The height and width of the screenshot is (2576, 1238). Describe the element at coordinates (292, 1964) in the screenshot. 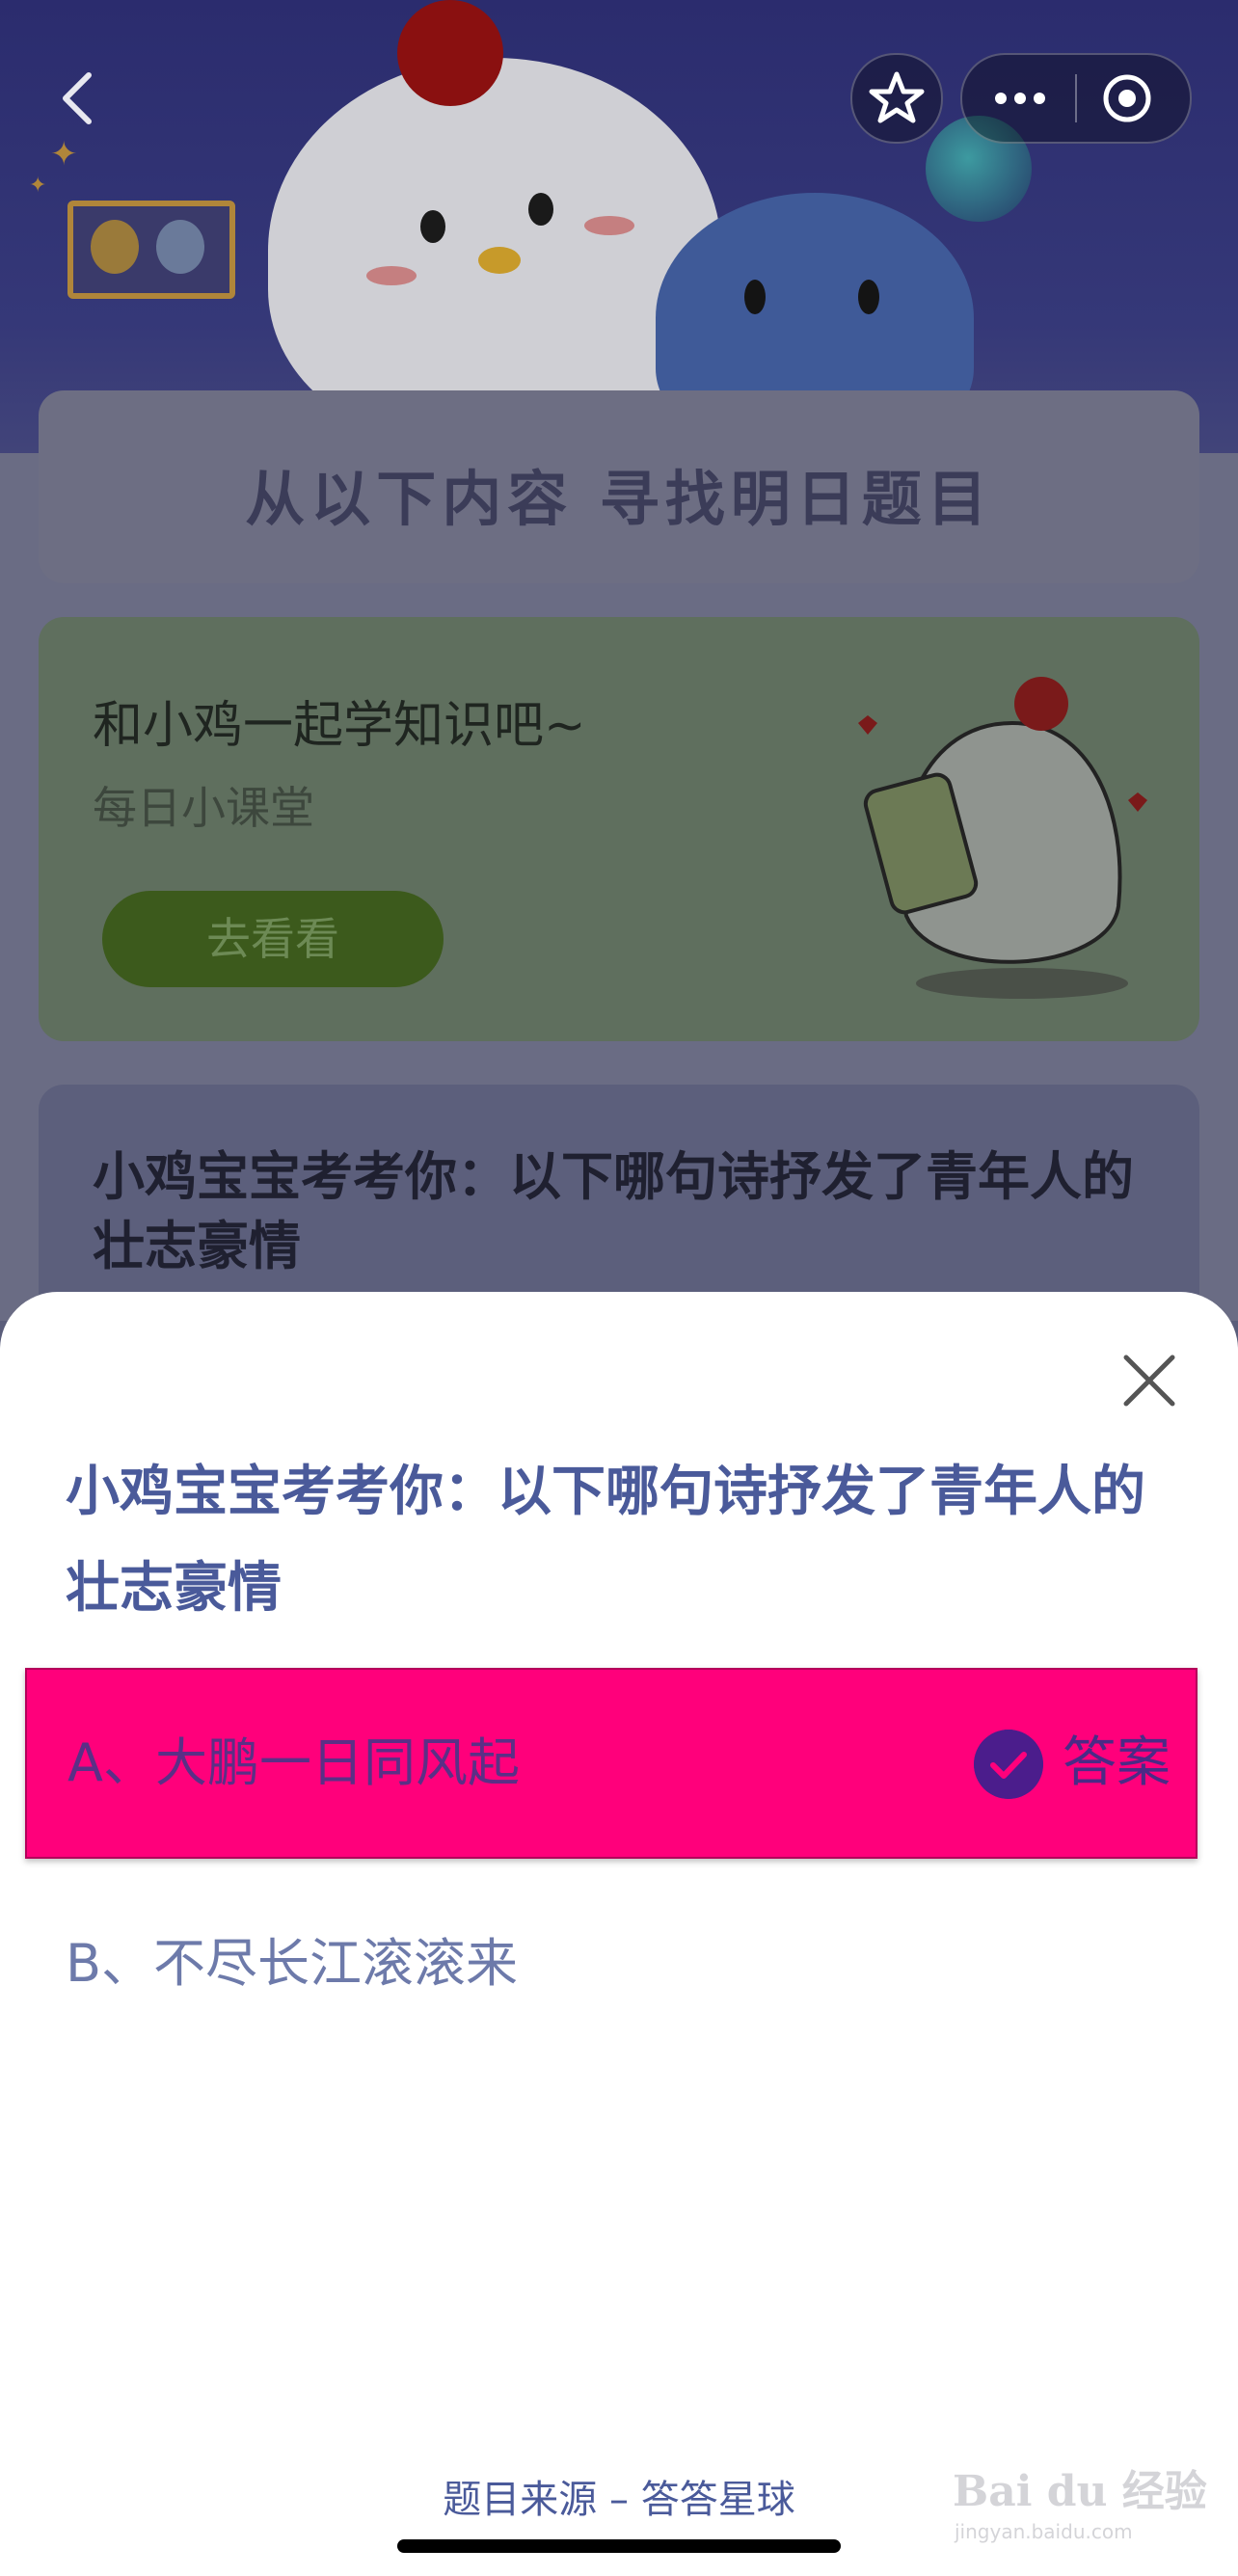

I see `option-b-label: B、不尽长江滚滚来` at that location.